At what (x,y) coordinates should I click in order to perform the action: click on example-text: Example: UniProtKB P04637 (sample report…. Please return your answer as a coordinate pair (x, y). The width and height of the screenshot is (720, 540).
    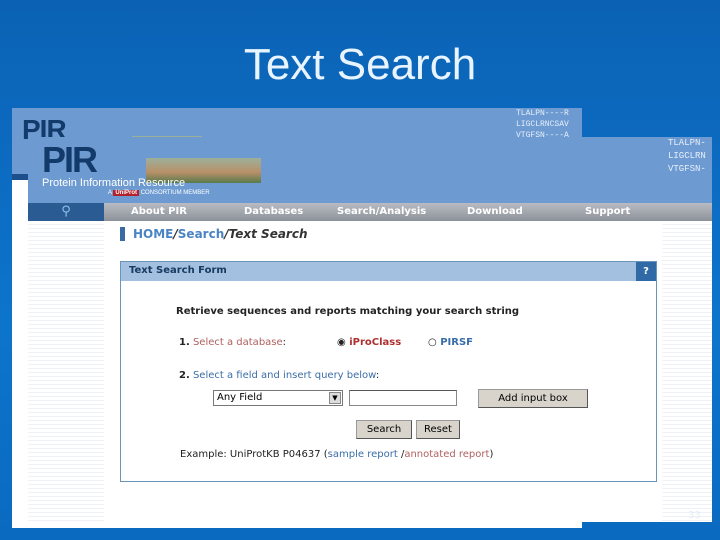
    Looking at the image, I should click on (336, 454).